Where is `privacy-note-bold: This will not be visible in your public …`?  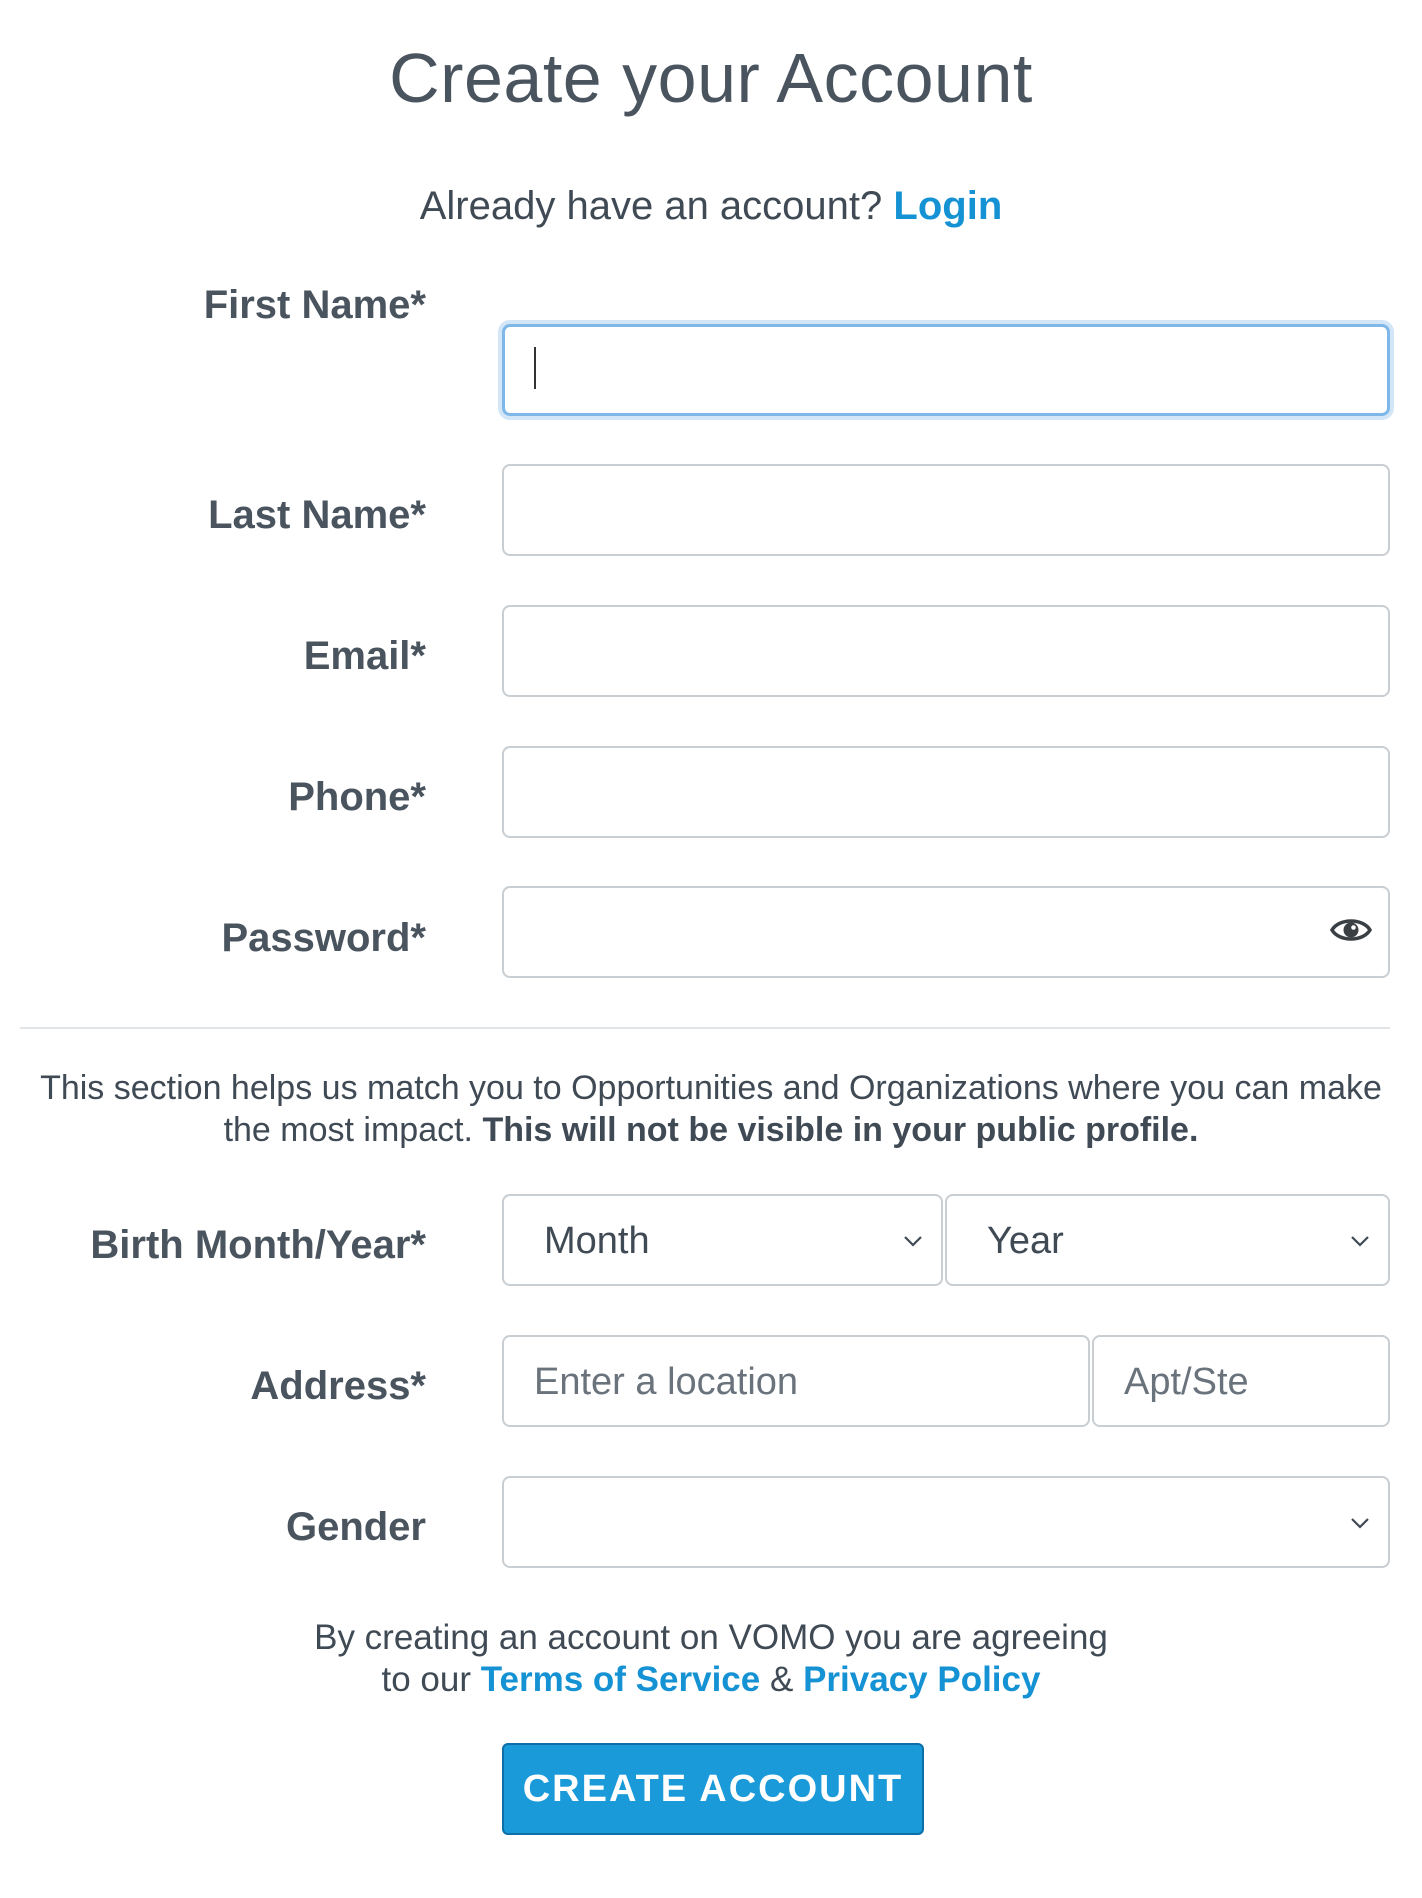 privacy-note-bold: This will not be visible in your public … is located at coordinates (840, 1130).